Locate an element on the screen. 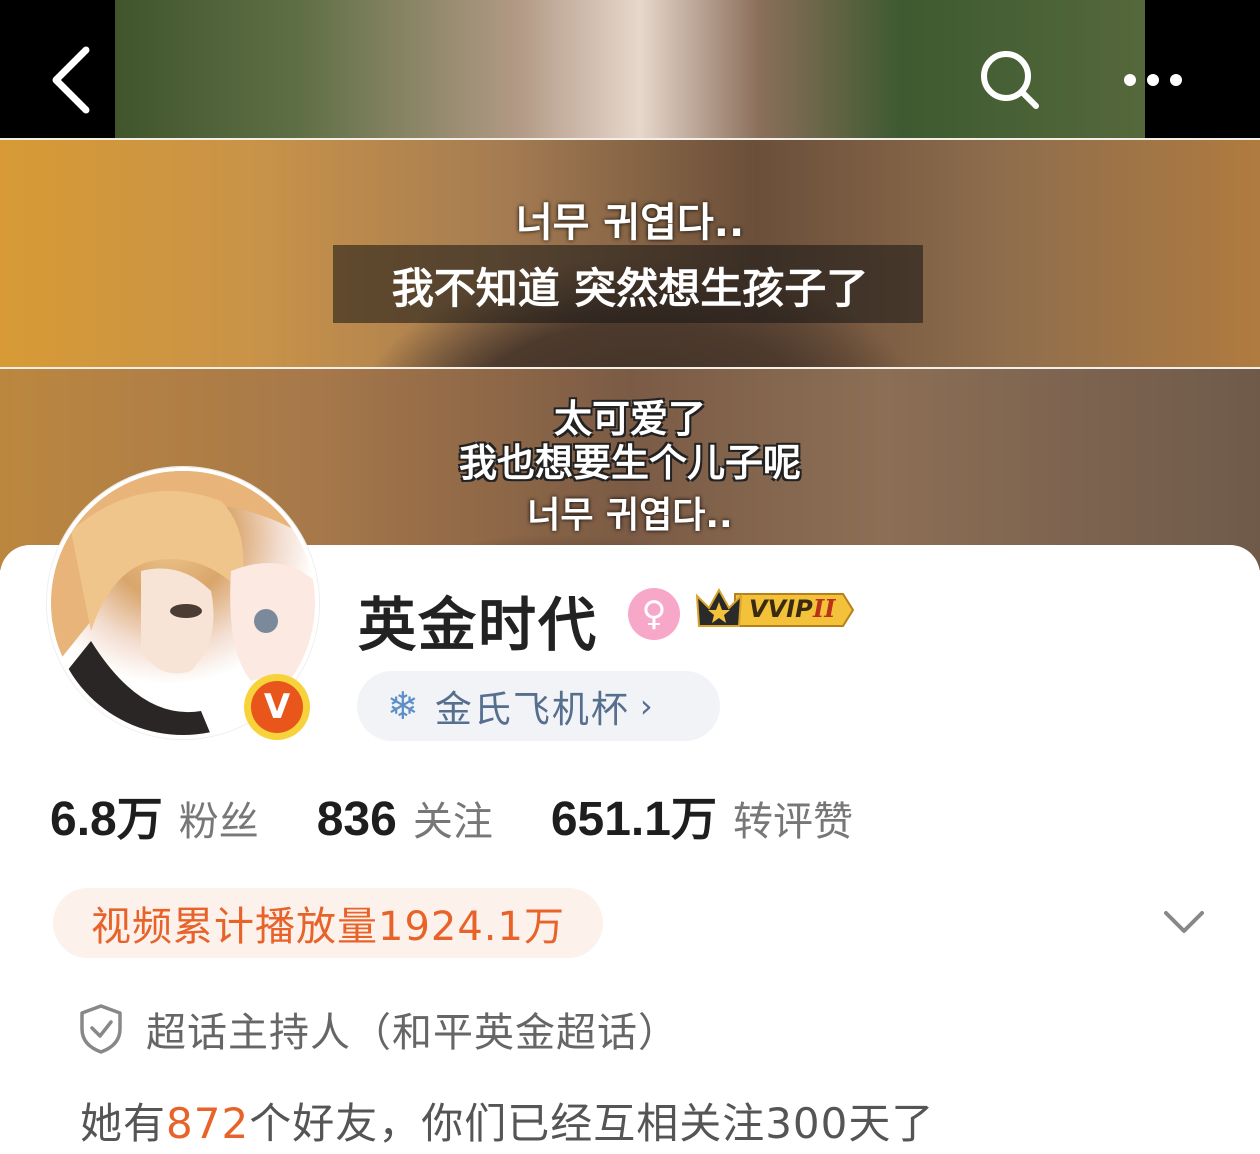  video-plays-badge: 视频累计播放量1924.1万 is located at coordinates (328, 923).